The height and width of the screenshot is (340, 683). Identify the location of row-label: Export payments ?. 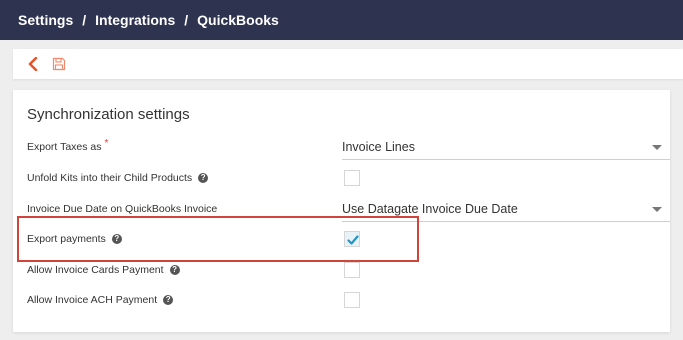
(74, 239).